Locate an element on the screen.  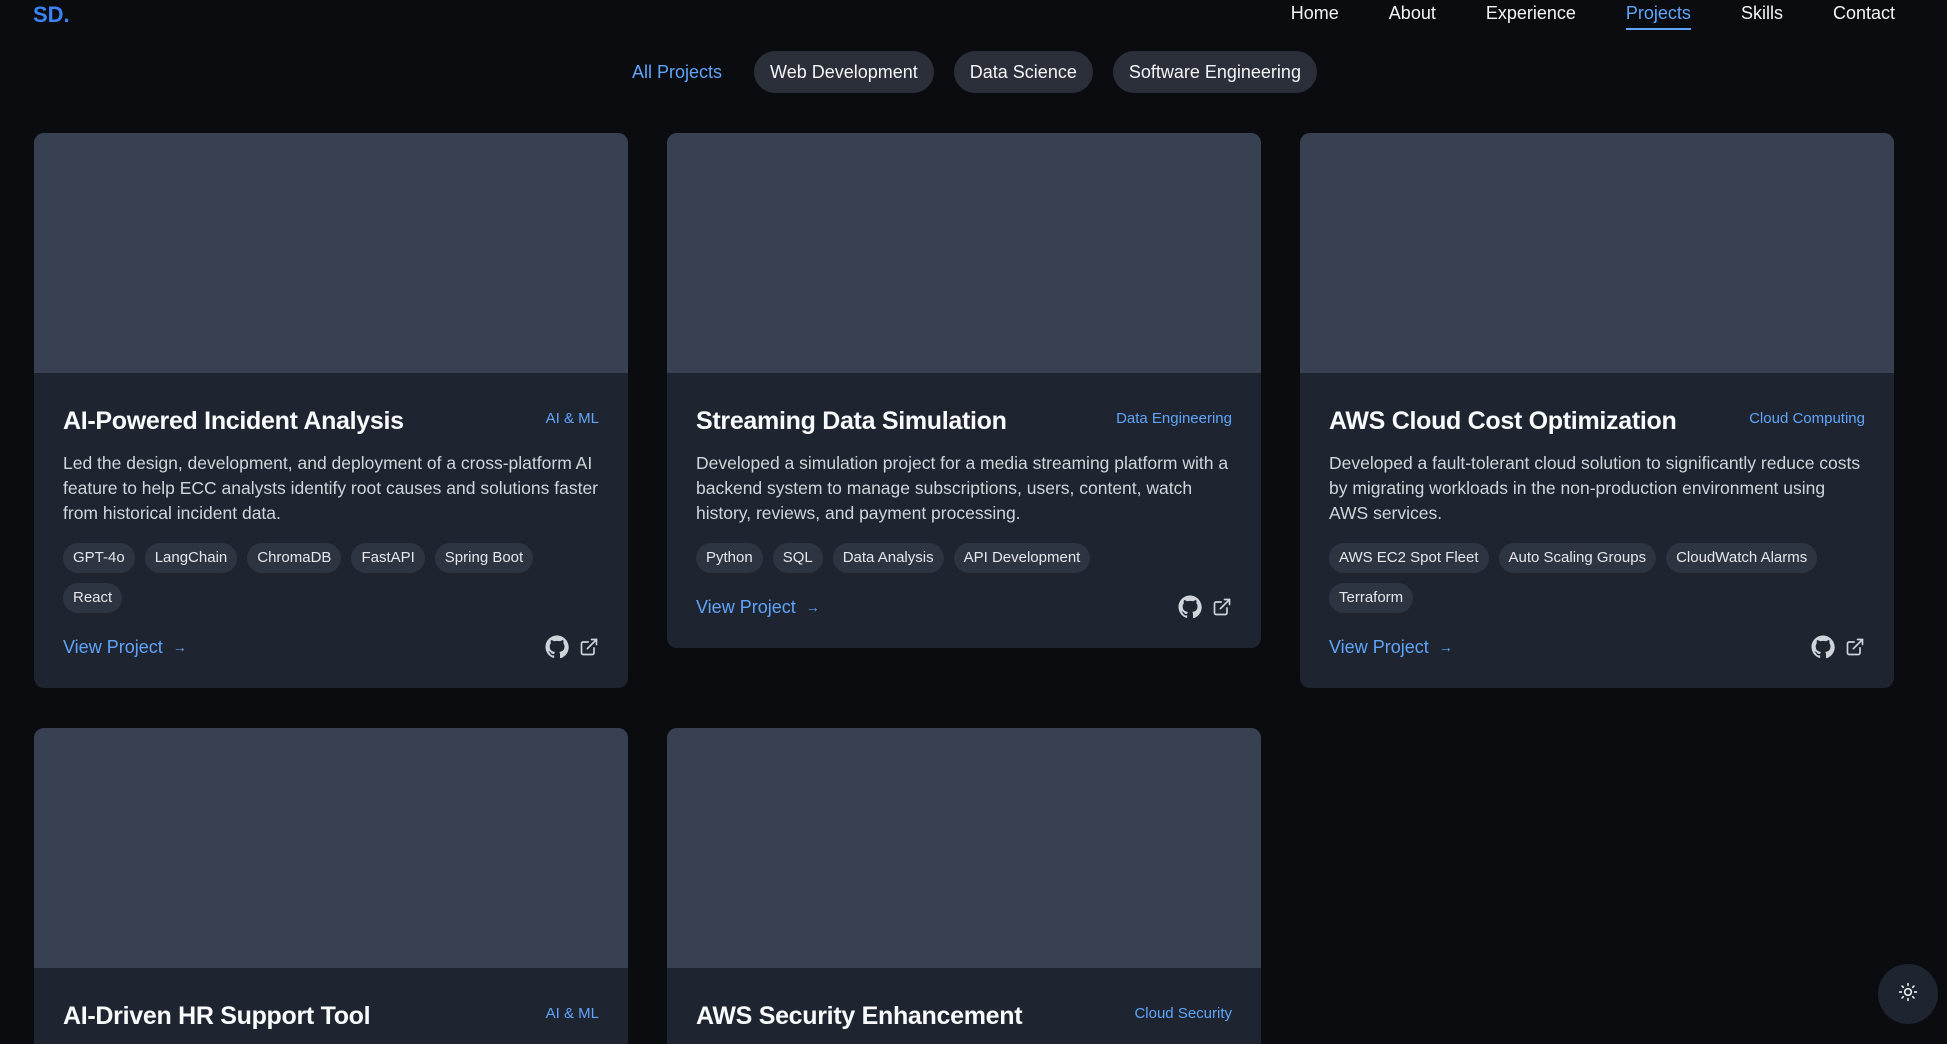
project-title: AI-Driven HR Support Tool is located at coordinates (217, 1016).